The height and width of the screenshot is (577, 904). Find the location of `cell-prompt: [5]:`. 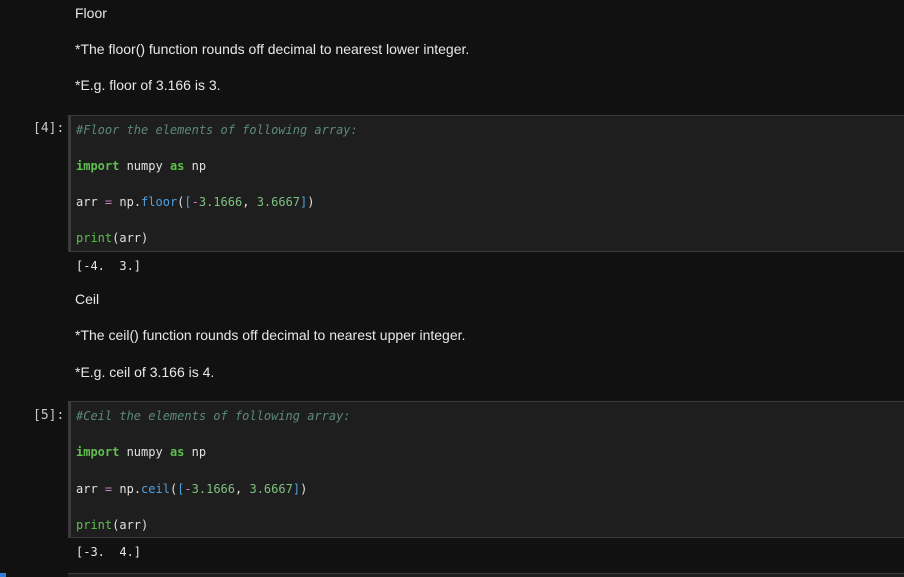

cell-prompt: [5]: is located at coordinates (49, 415).